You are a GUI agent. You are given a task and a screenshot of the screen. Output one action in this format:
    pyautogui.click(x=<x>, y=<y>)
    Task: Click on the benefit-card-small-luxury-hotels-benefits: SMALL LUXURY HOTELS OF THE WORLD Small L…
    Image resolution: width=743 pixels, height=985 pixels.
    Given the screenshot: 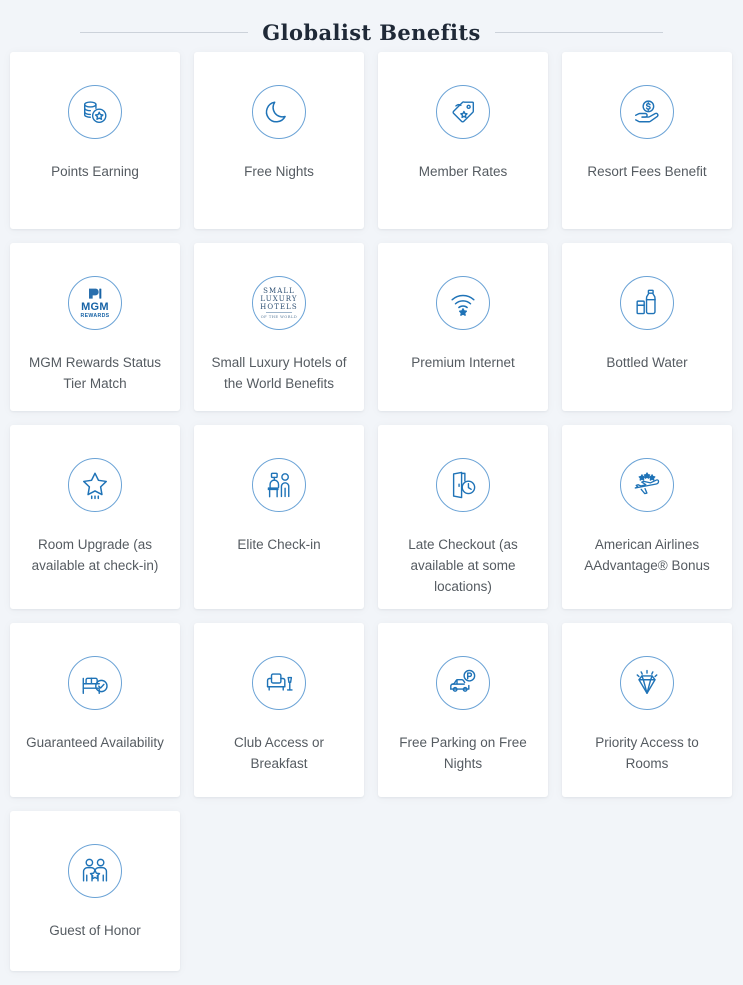 What is the action you would take?
    pyautogui.click(x=279, y=327)
    